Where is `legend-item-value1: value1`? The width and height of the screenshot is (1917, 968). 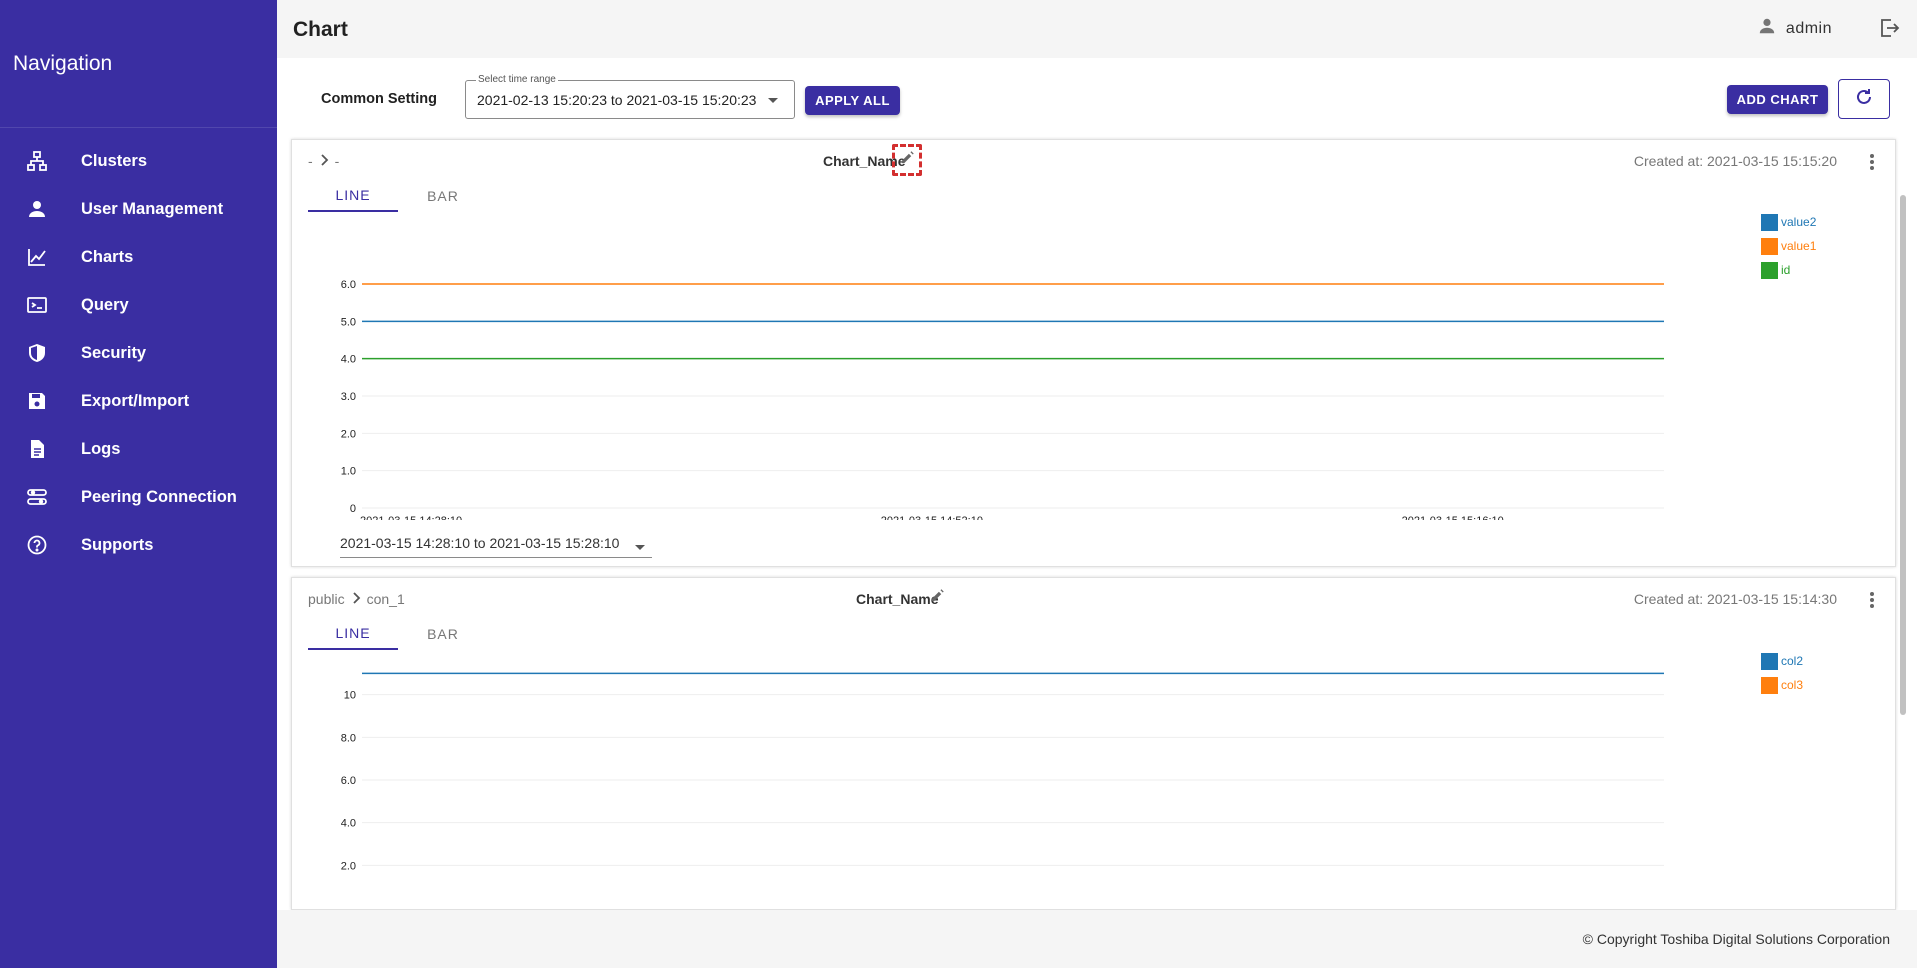 legend-item-value1: value1 is located at coordinates (1788, 246).